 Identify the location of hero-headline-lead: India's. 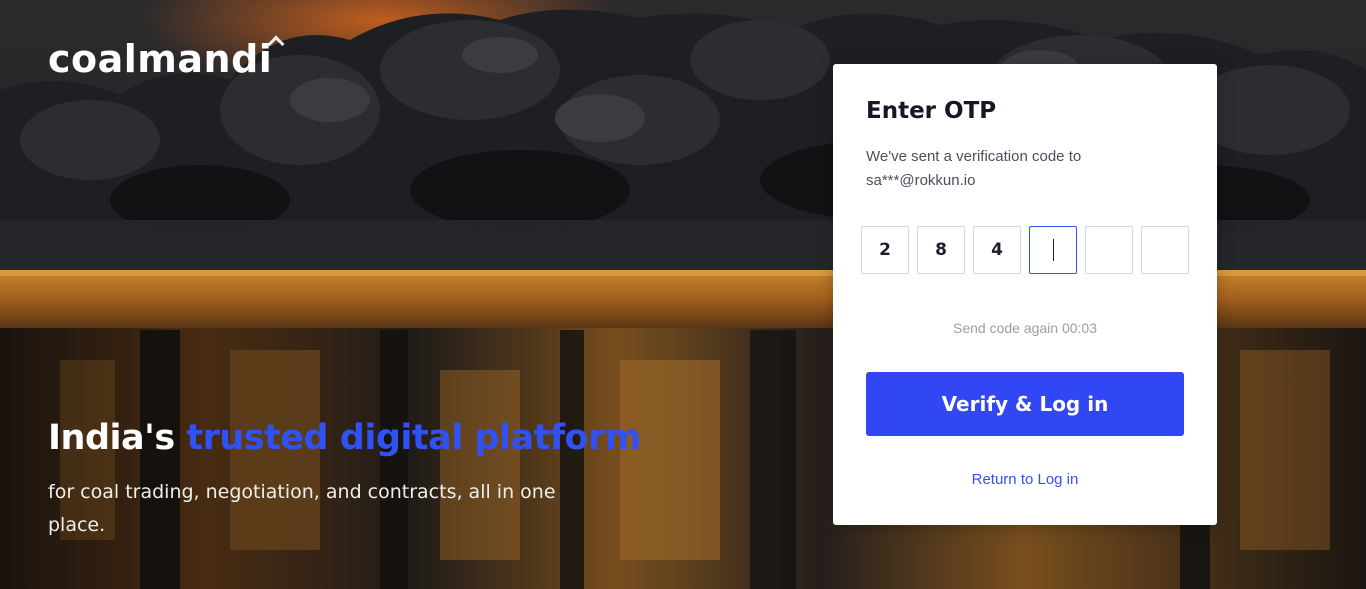
(117, 438).